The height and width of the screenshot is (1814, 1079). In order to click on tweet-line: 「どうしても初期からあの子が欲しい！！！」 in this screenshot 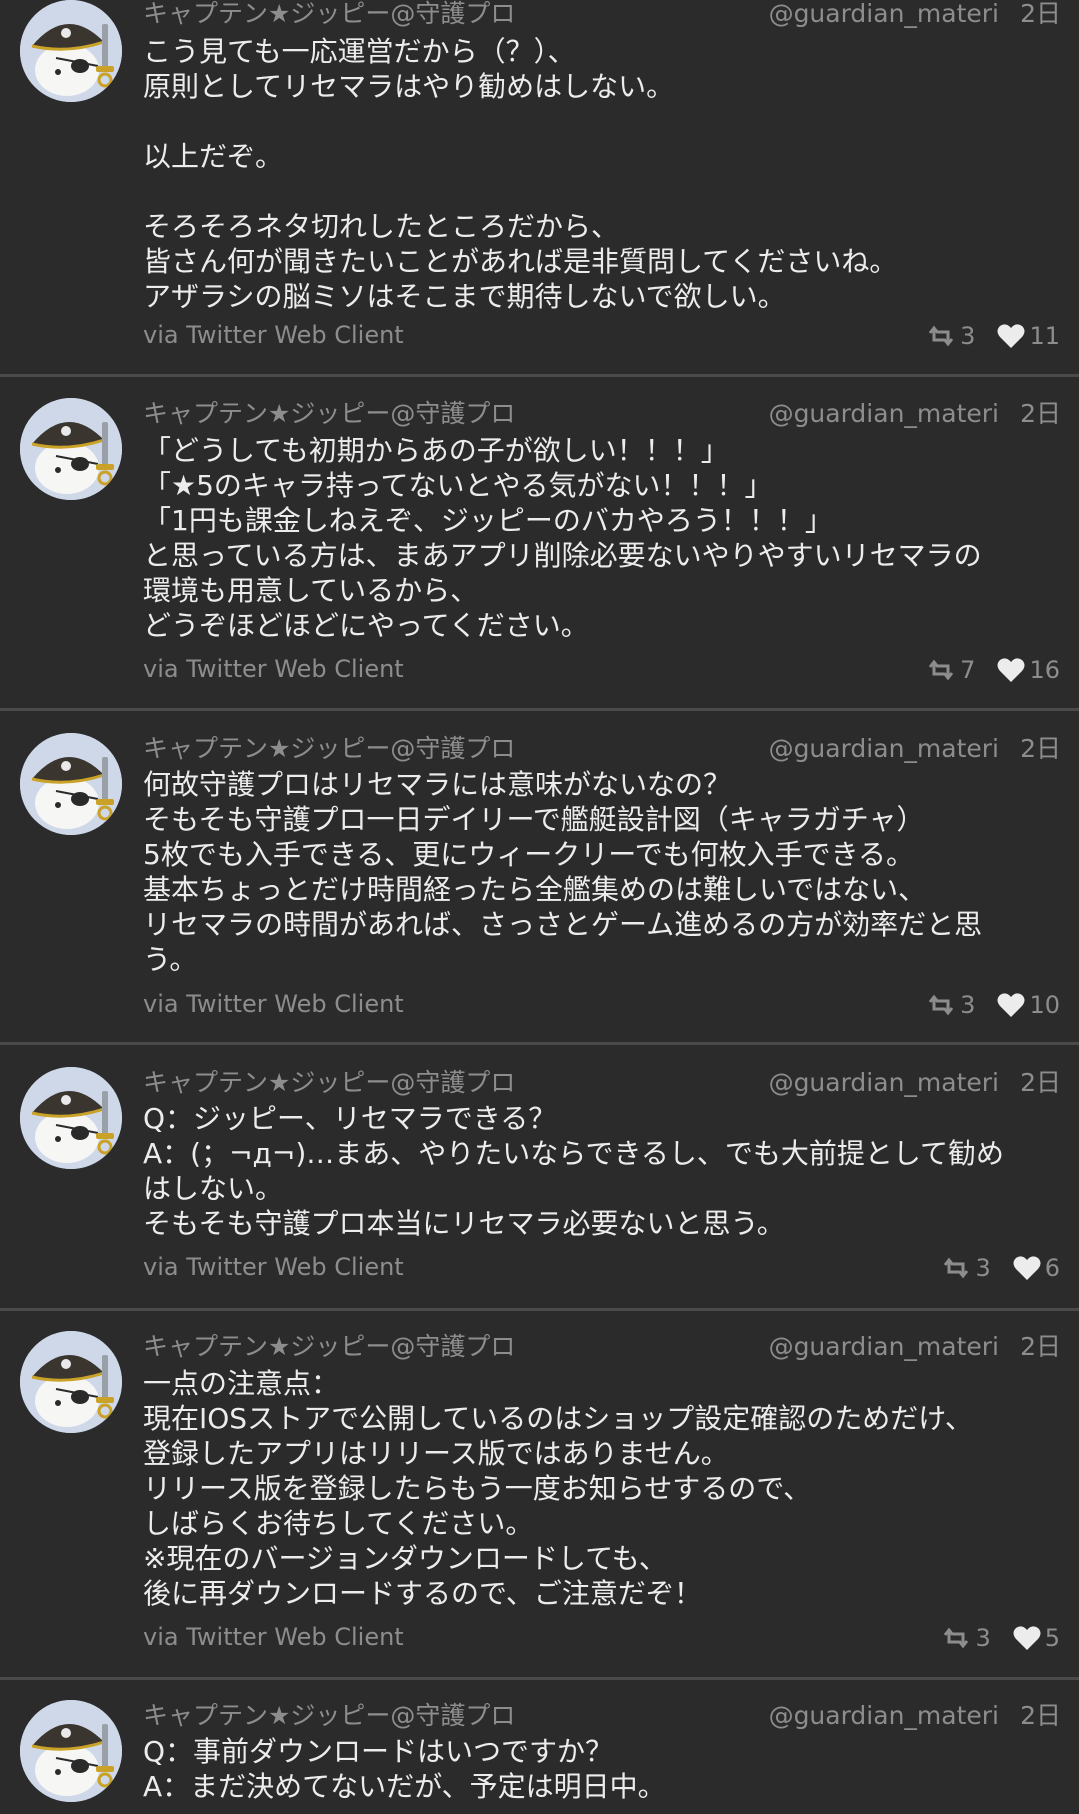, I will do `click(436, 450)`.